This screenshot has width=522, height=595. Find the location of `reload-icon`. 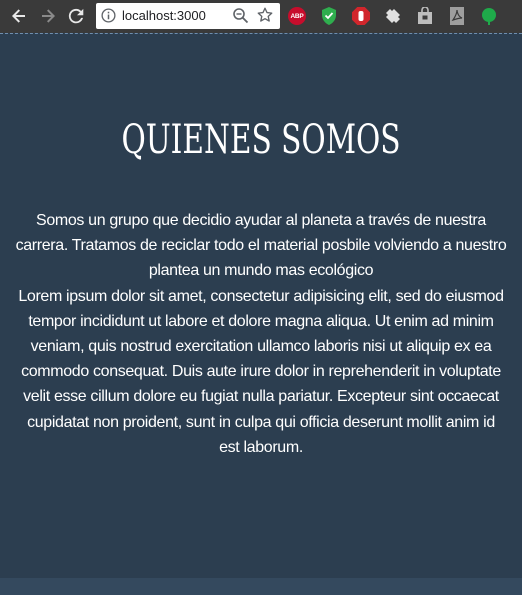

reload-icon is located at coordinates (76, 16).